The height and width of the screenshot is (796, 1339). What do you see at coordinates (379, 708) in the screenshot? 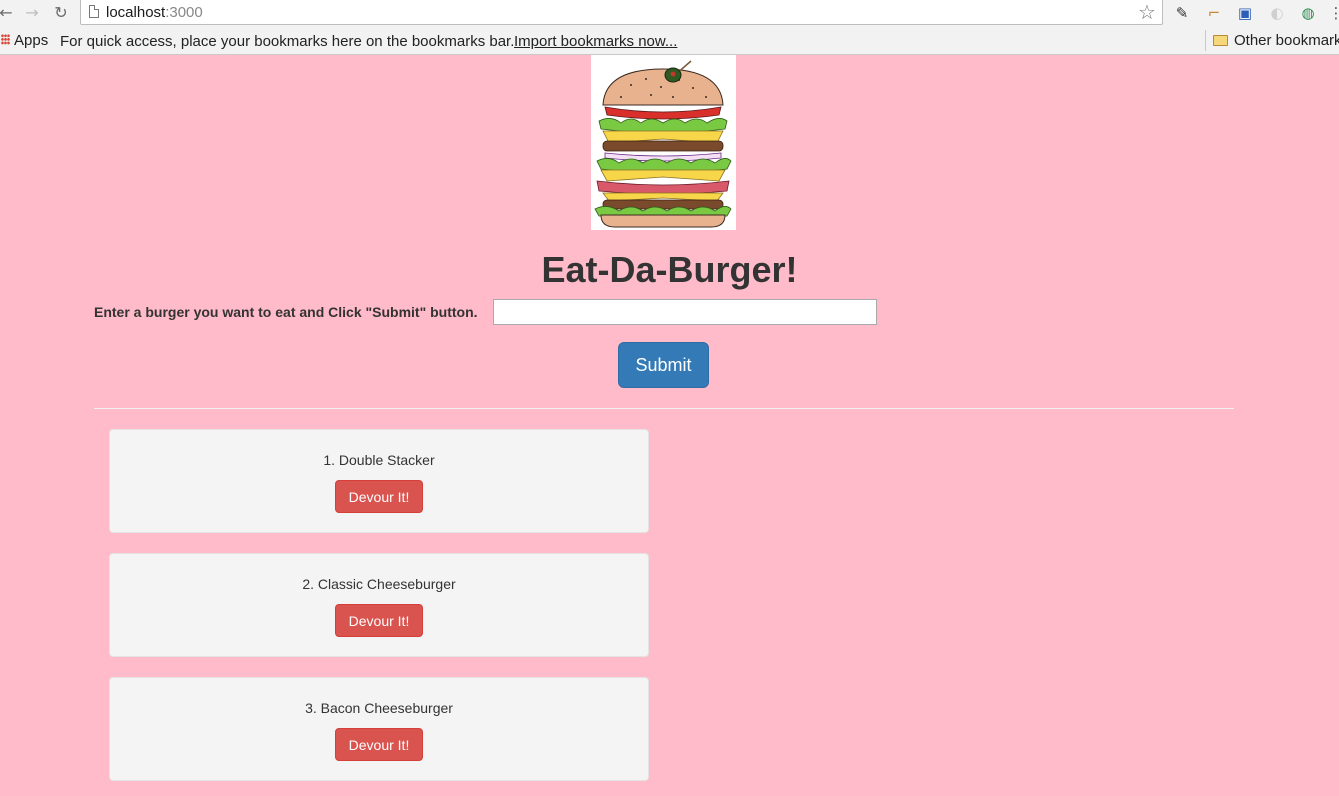
I see `burger-name: 3. Bacon Cheeseburger` at bounding box center [379, 708].